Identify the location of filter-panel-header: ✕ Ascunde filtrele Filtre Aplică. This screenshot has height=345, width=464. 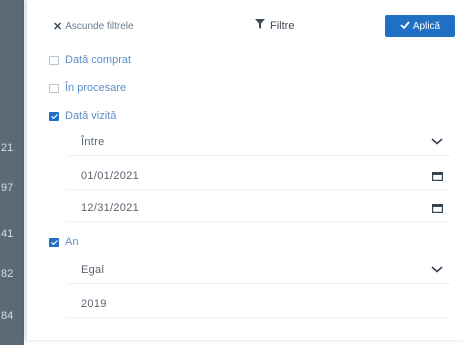
(245, 20).